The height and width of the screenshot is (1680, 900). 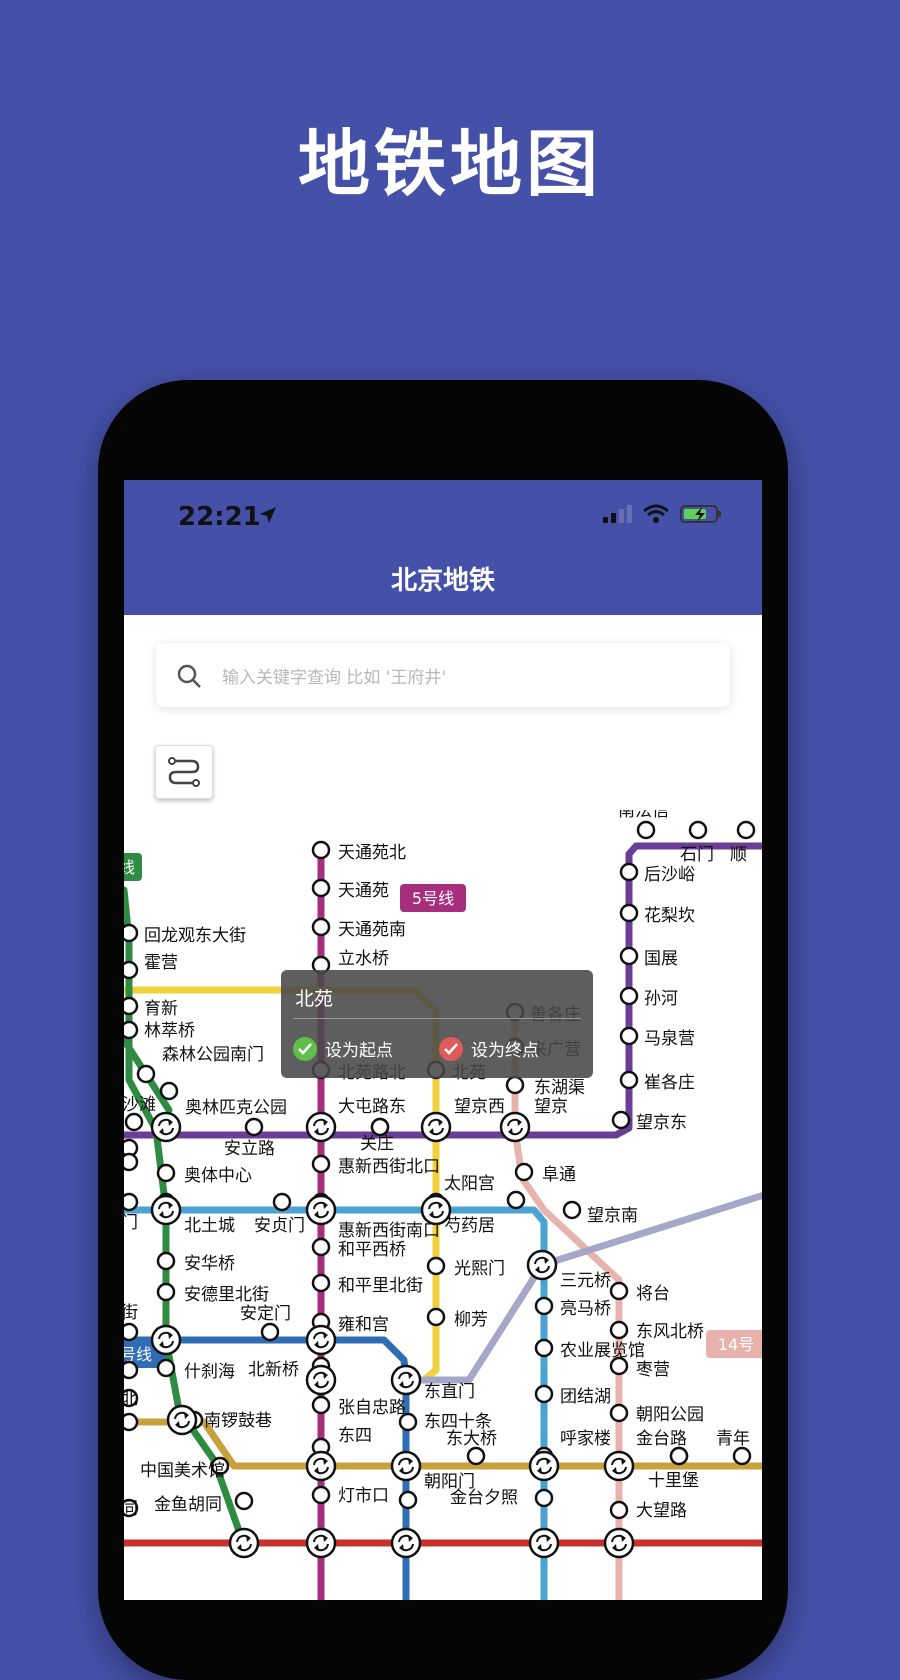 I want to click on station: 农业展览馆, so click(x=589, y=1349).